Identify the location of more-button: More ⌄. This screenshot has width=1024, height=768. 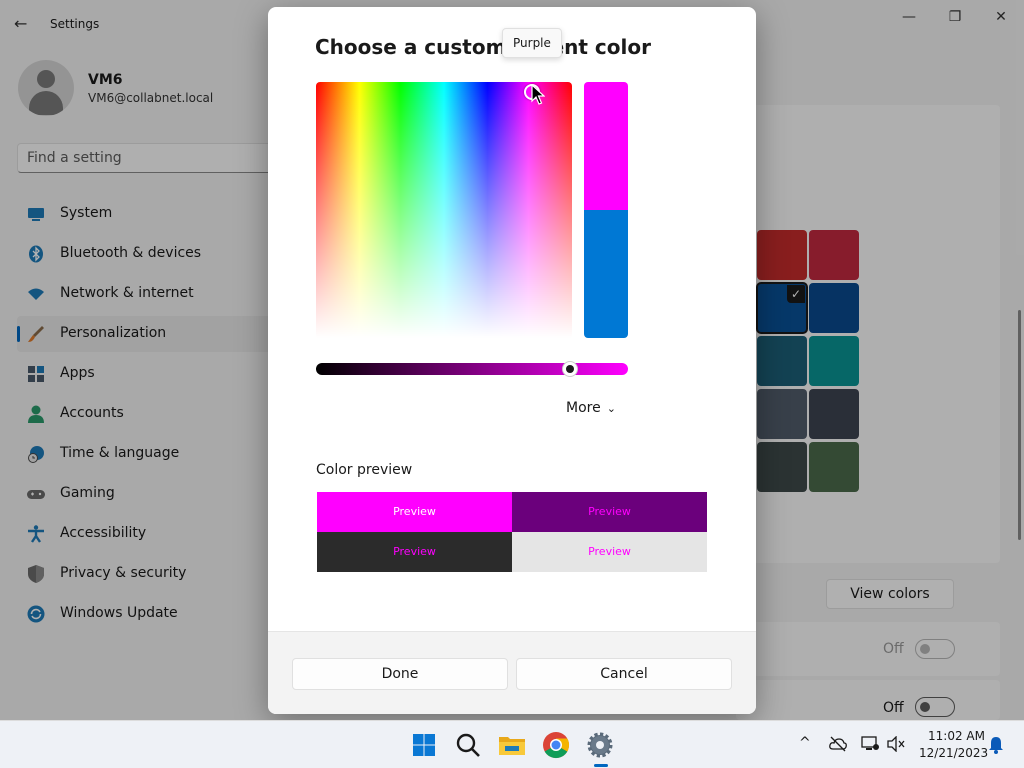
(591, 408).